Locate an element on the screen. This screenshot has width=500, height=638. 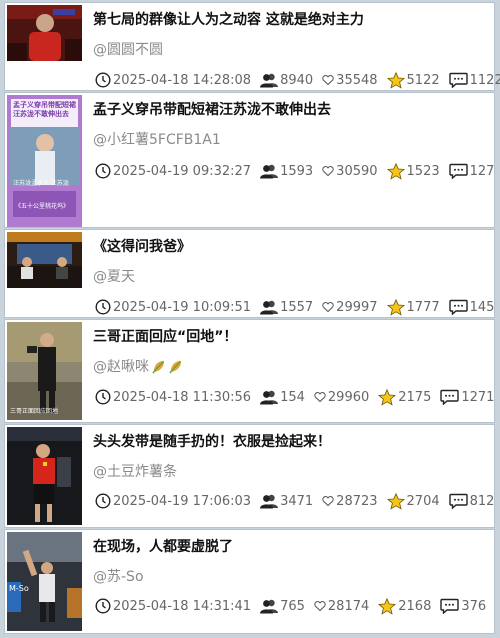
item-author: @赵啾咪 is located at coordinates (138, 366).